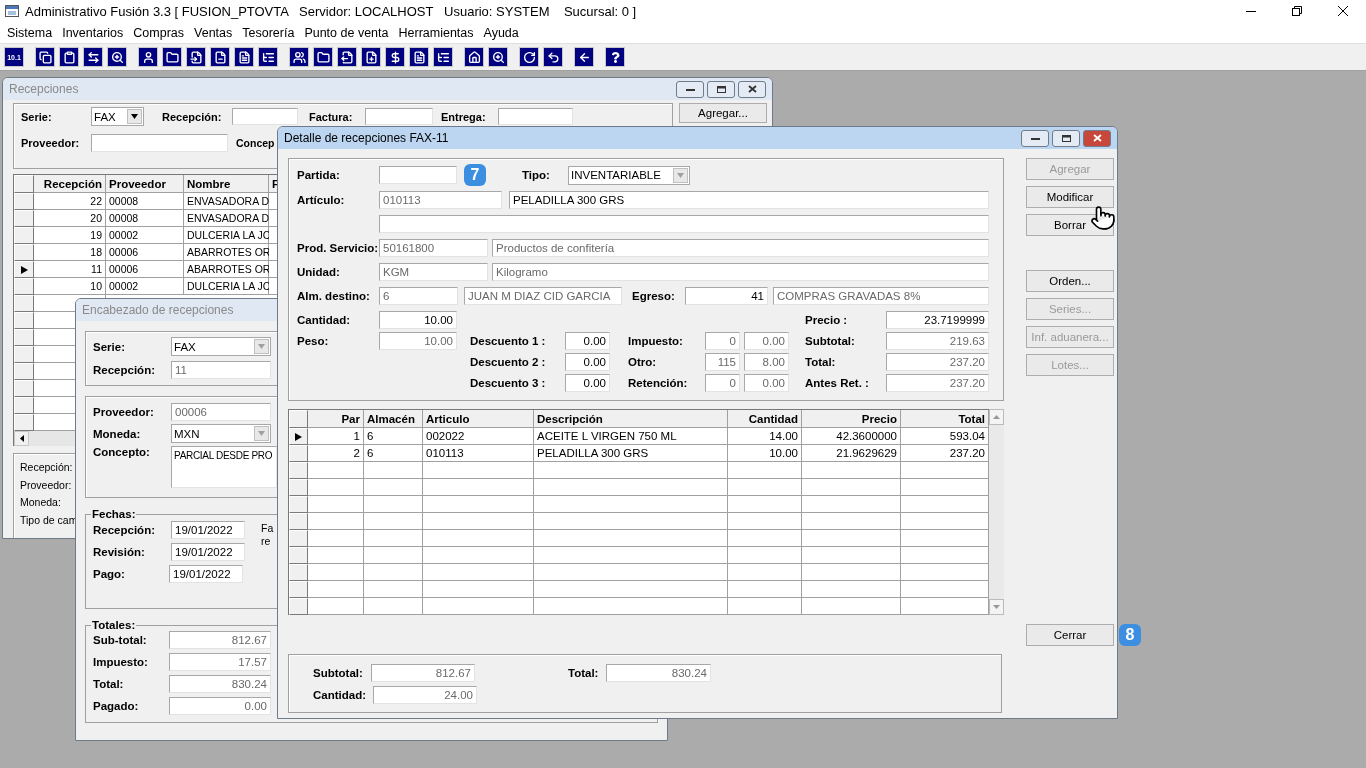  Describe the element at coordinates (740, 271) in the screenshot. I see `input-field: Kilogramo` at that location.